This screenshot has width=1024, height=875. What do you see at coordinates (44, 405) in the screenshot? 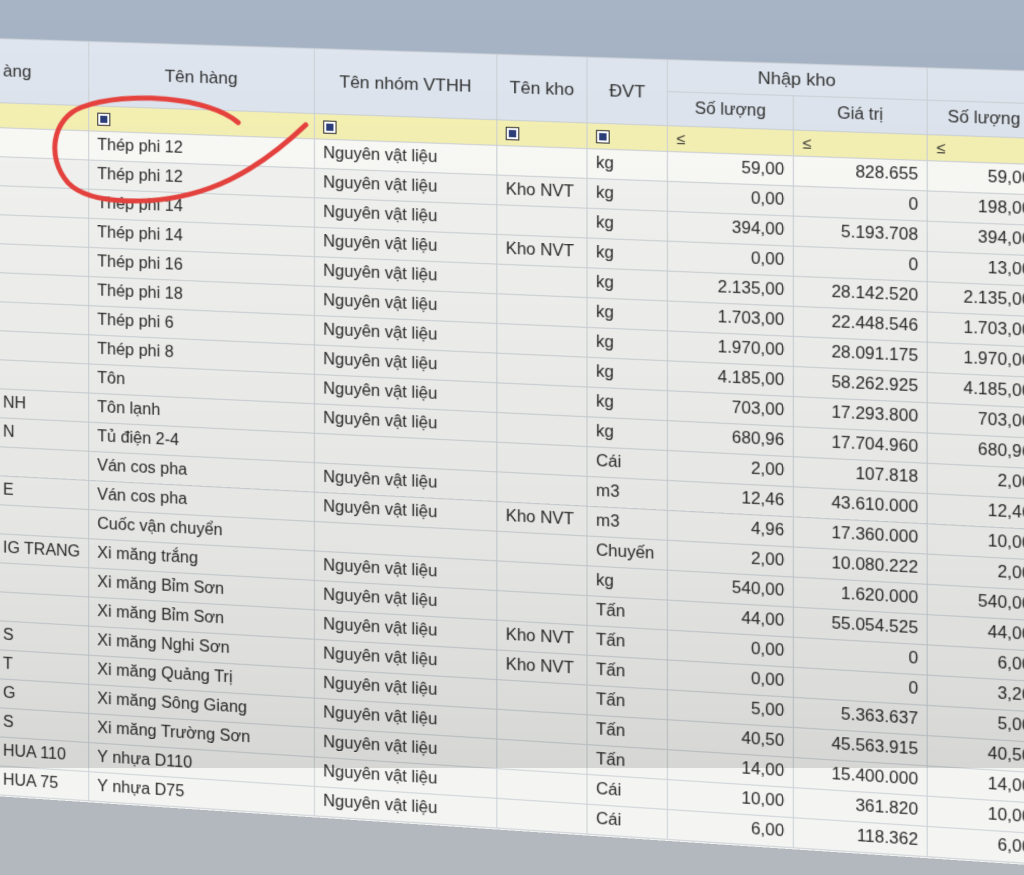
I see `cell-code: NH` at bounding box center [44, 405].